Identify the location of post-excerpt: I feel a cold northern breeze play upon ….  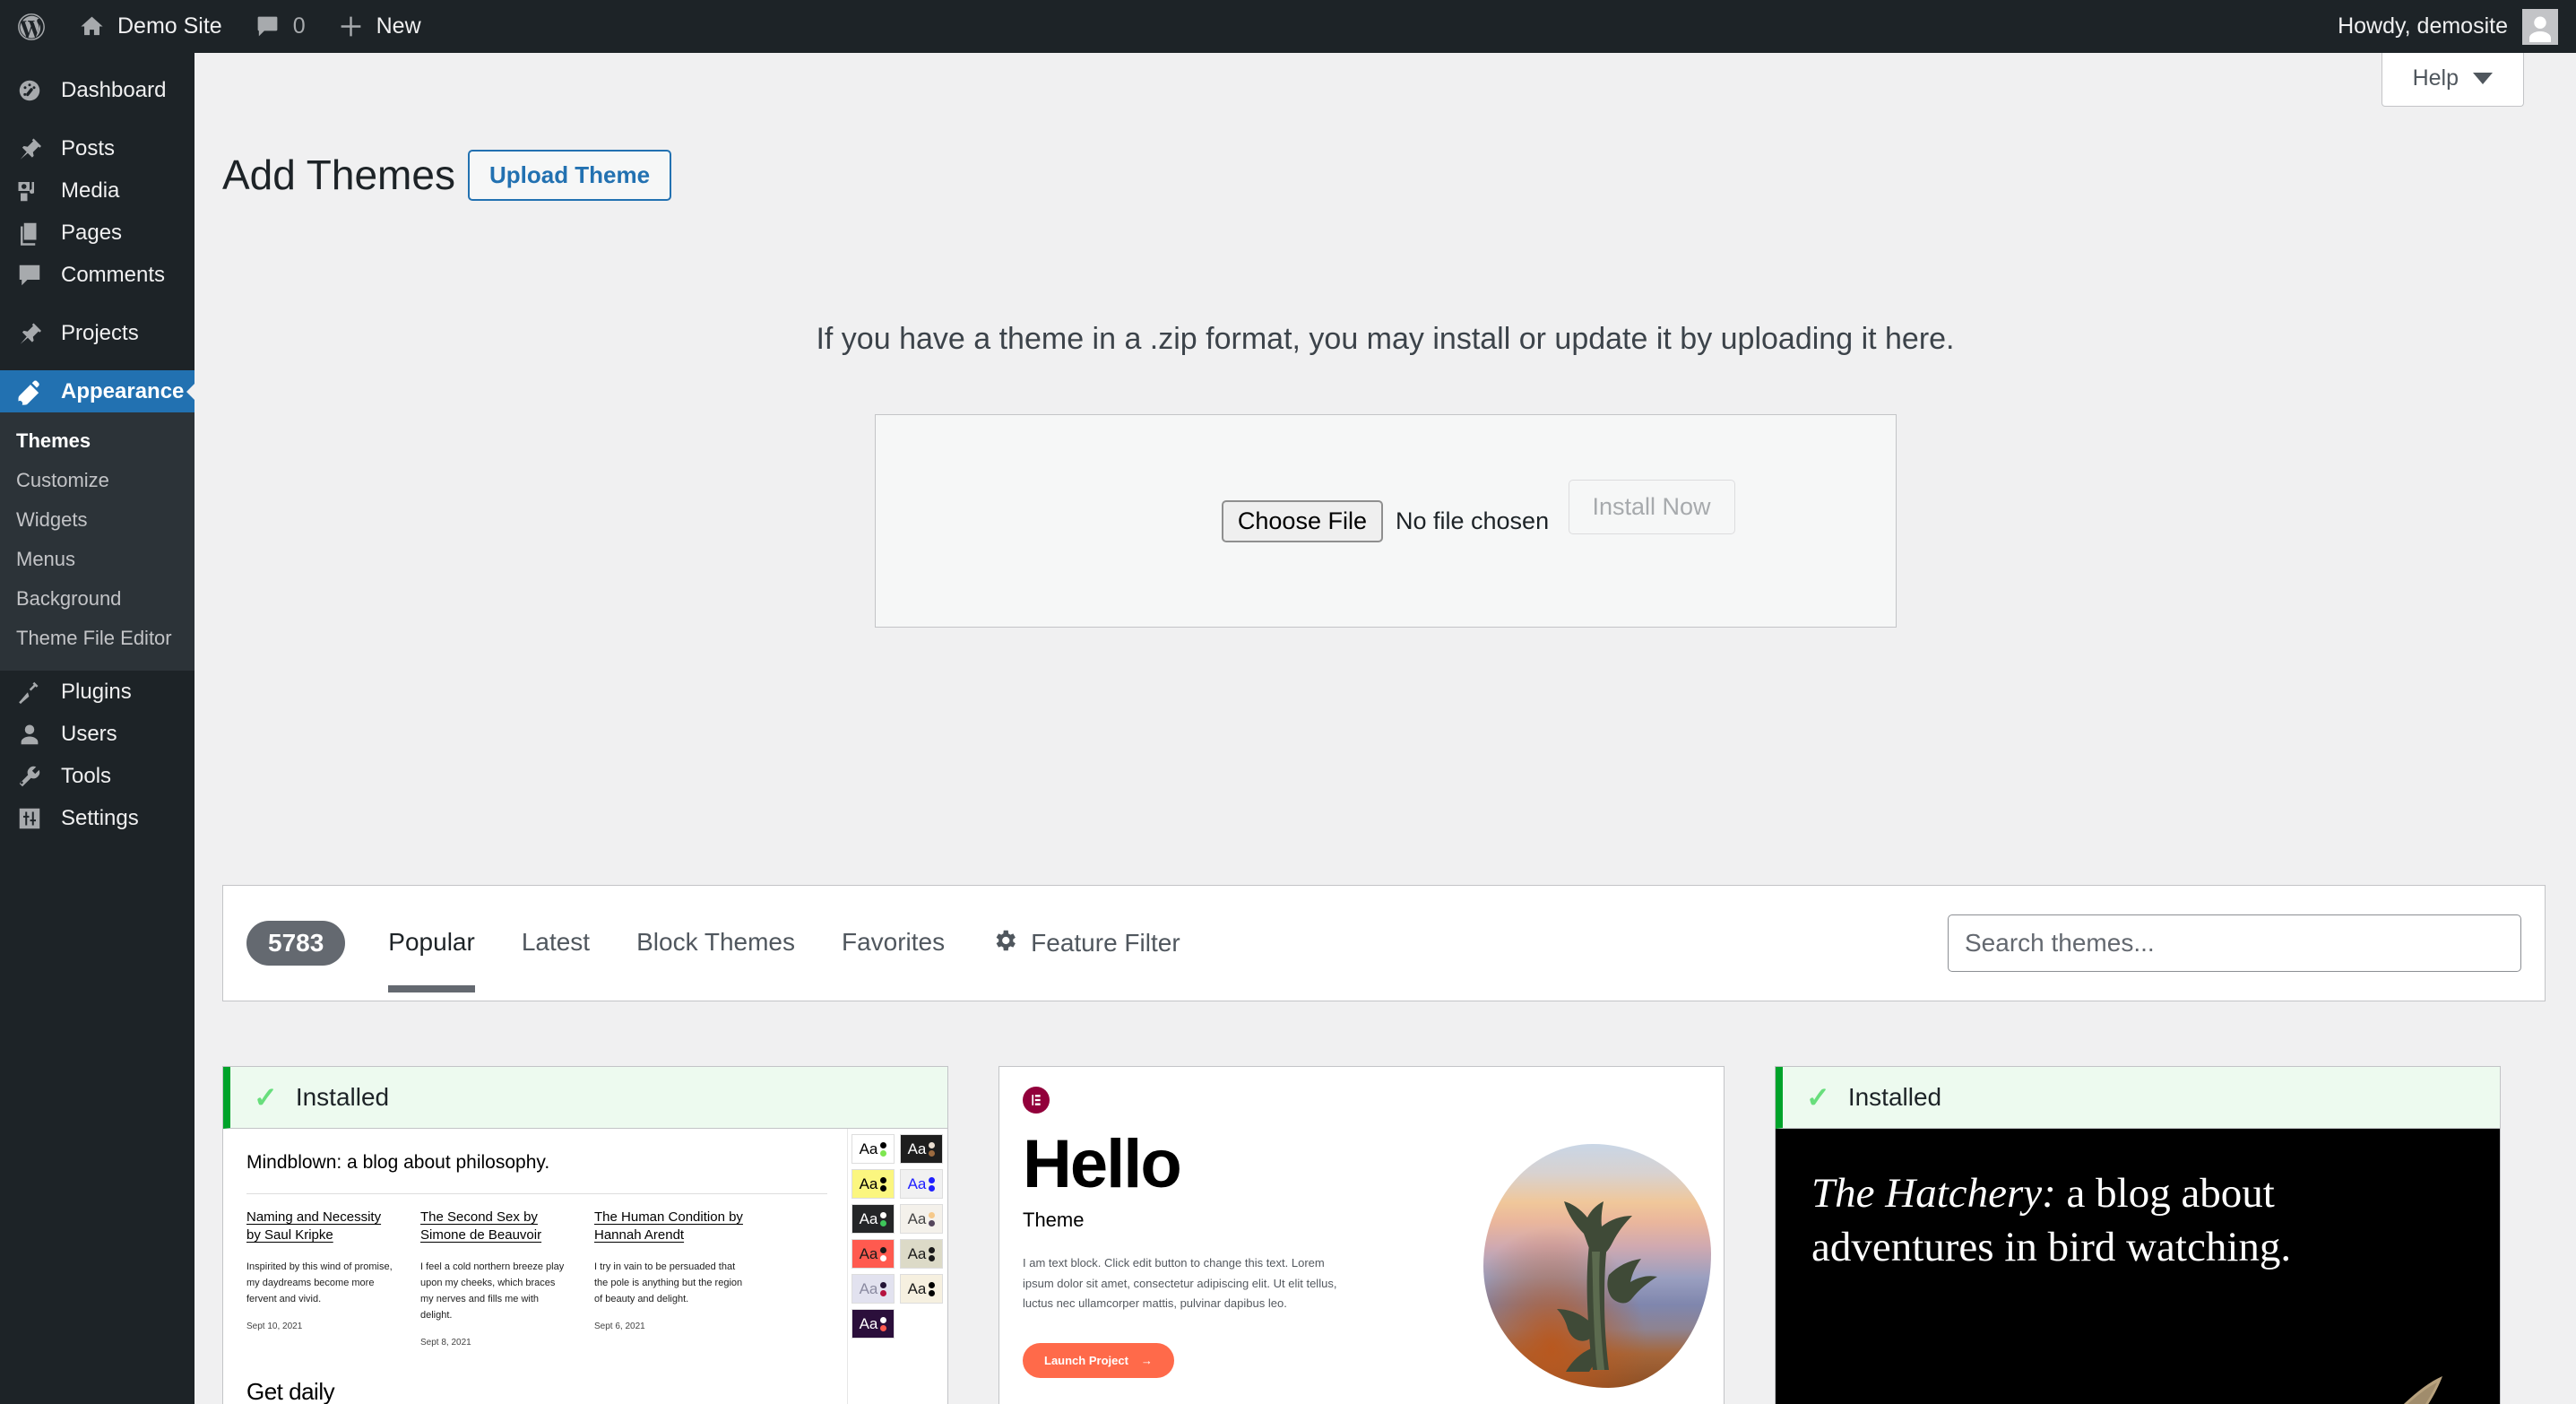
(492, 1291).